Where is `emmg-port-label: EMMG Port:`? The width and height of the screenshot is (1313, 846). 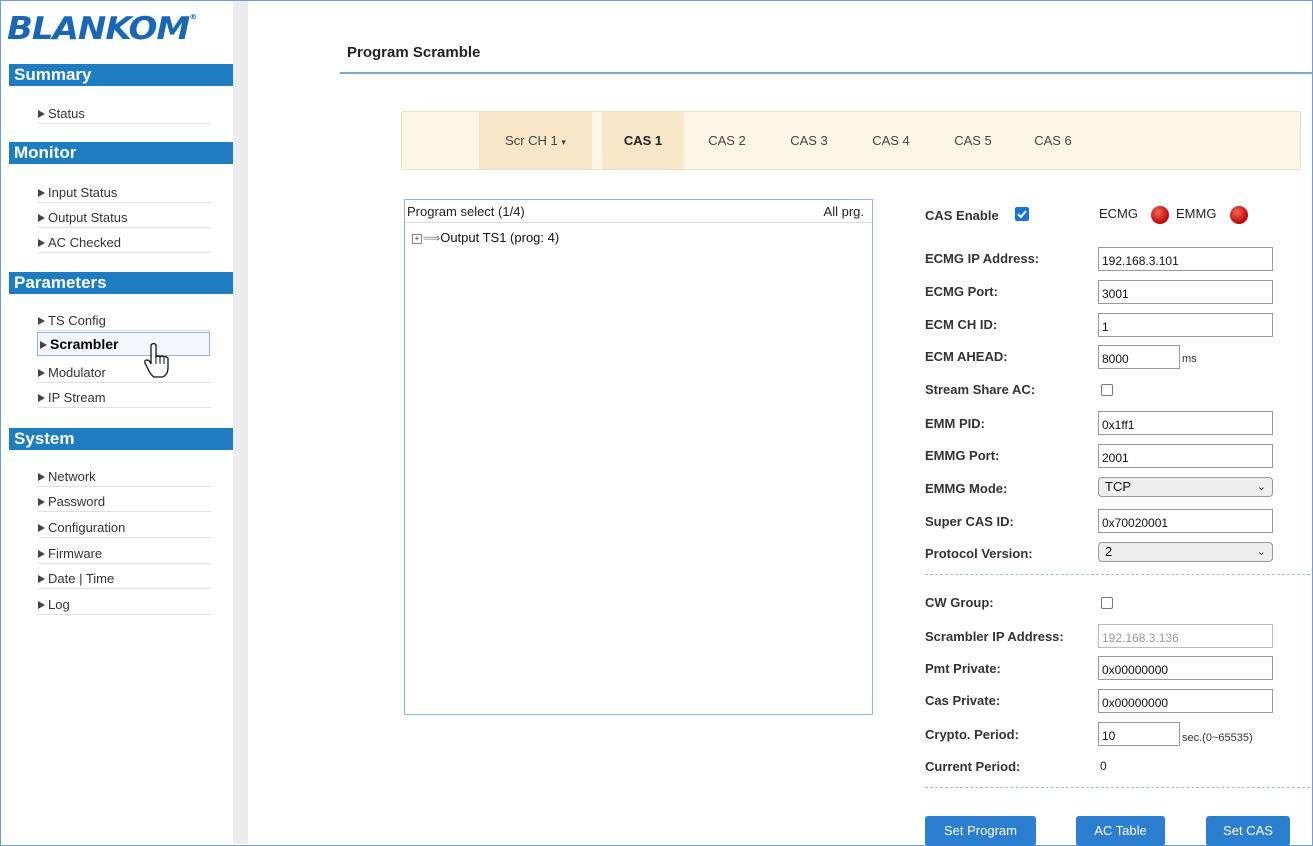
emmg-port-label: EMMG Port: is located at coordinates (962, 455).